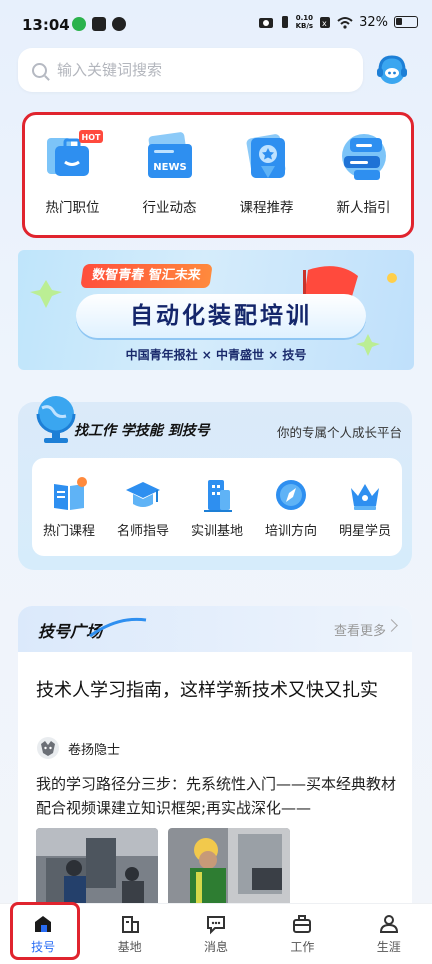  I want to click on growth-item-training-base: 实训基地, so click(217, 507).